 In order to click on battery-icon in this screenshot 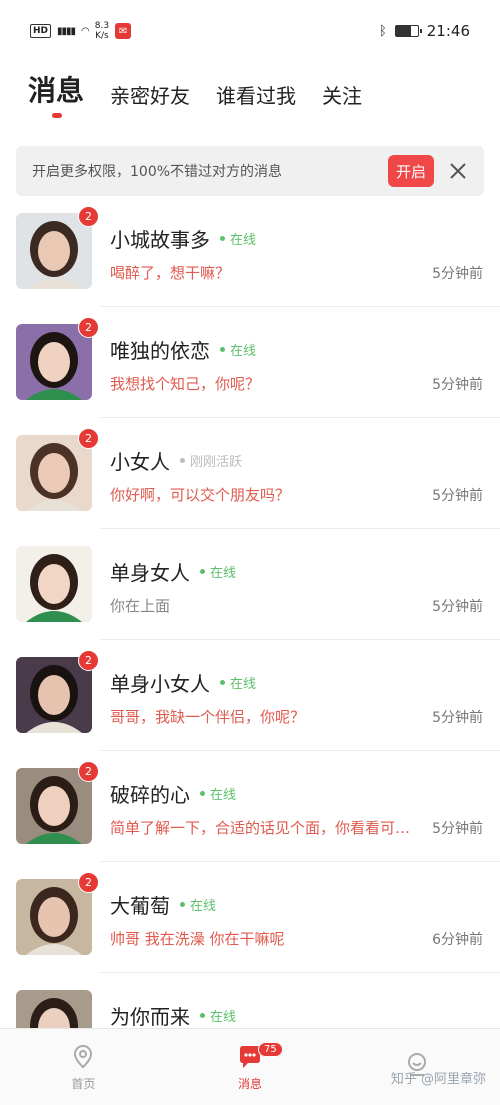, I will do `click(408, 31)`.